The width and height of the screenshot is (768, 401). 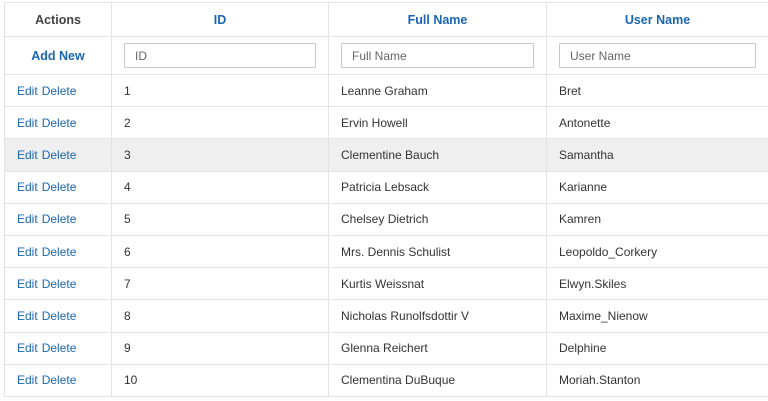 What do you see at coordinates (657, 251) in the screenshot?
I see `cell-user-name: Leopoldo_Corkery` at bounding box center [657, 251].